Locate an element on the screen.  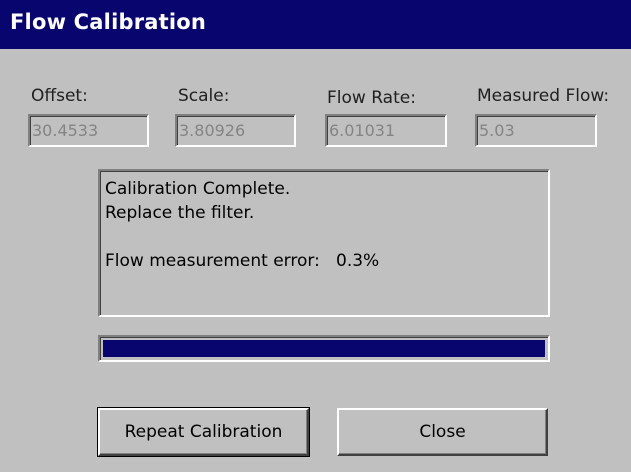
measured-flow-label: Measured Flow: is located at coordinates (543, 96).